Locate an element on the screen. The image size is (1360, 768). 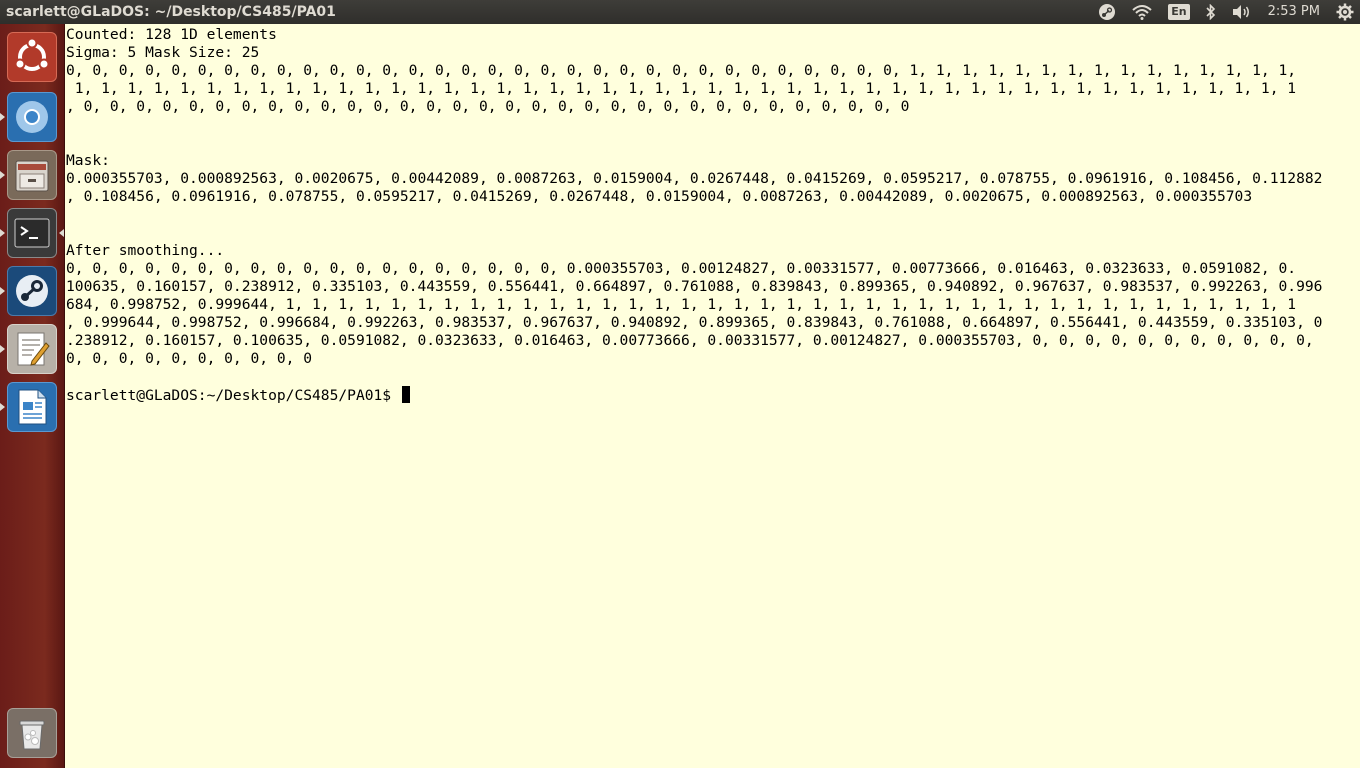
indicator-area: En 2:53 PM is located at coordinates (1221, 12).